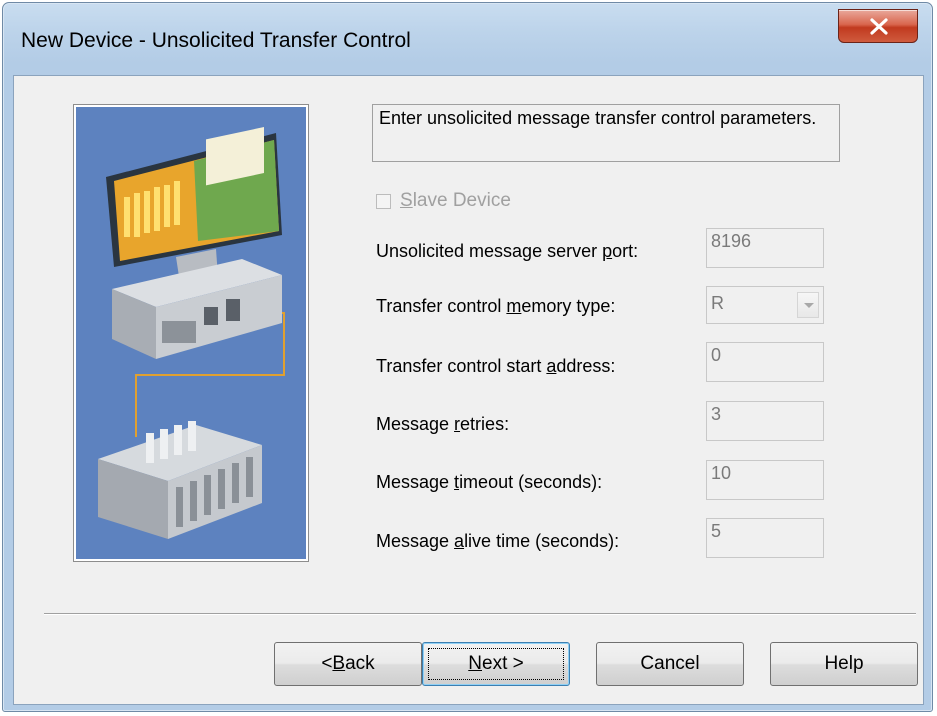  What do you see at coordinates (844, 664) in the screenshot?
I see `help-button: Help` at bounding box center [844, 664].